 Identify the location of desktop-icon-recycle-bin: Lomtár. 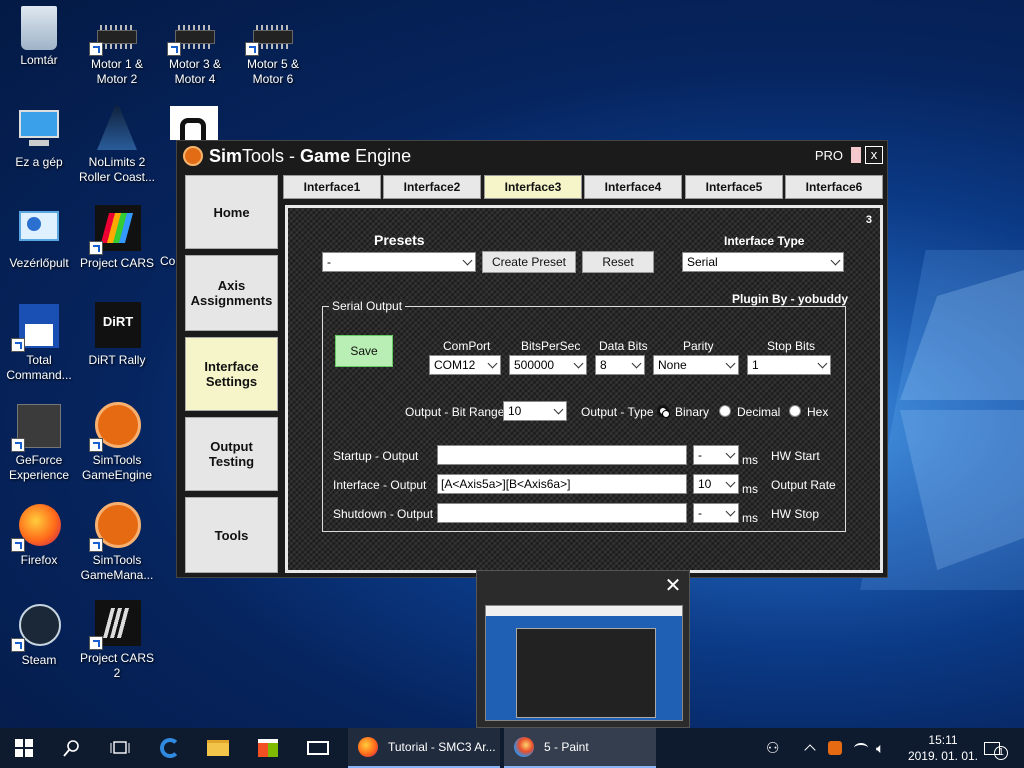
(39, 37).